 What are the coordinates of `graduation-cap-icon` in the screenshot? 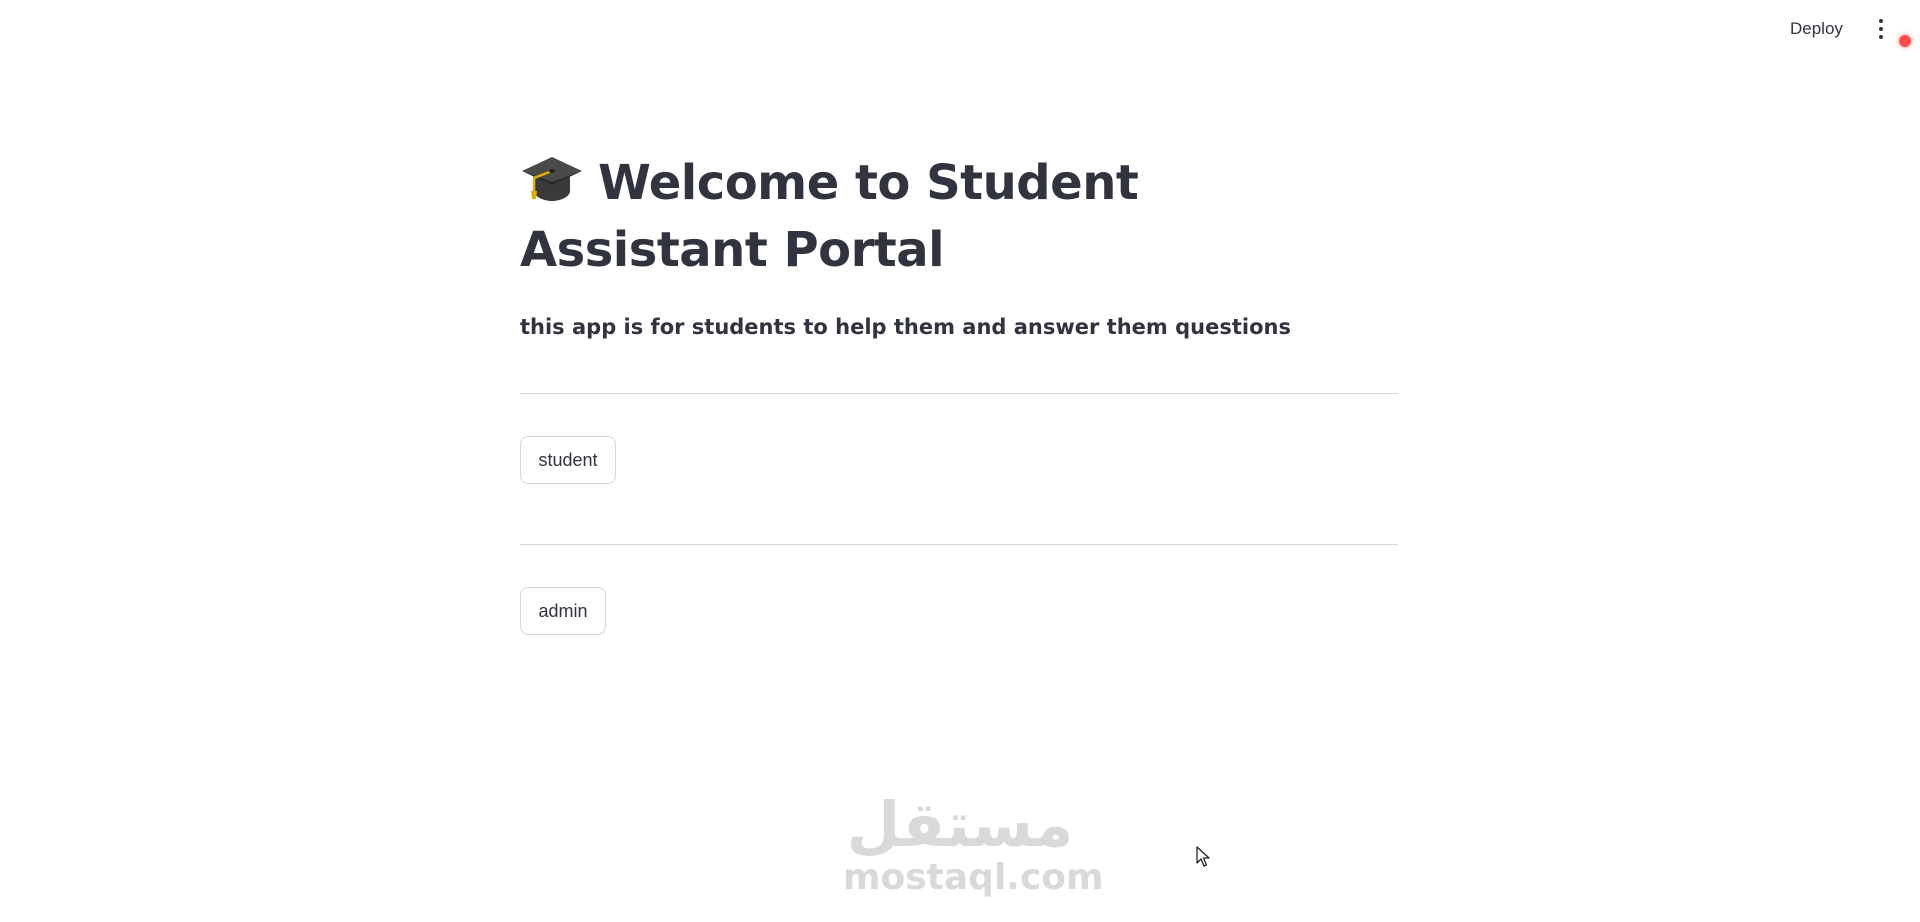 It's located at (552, 179).